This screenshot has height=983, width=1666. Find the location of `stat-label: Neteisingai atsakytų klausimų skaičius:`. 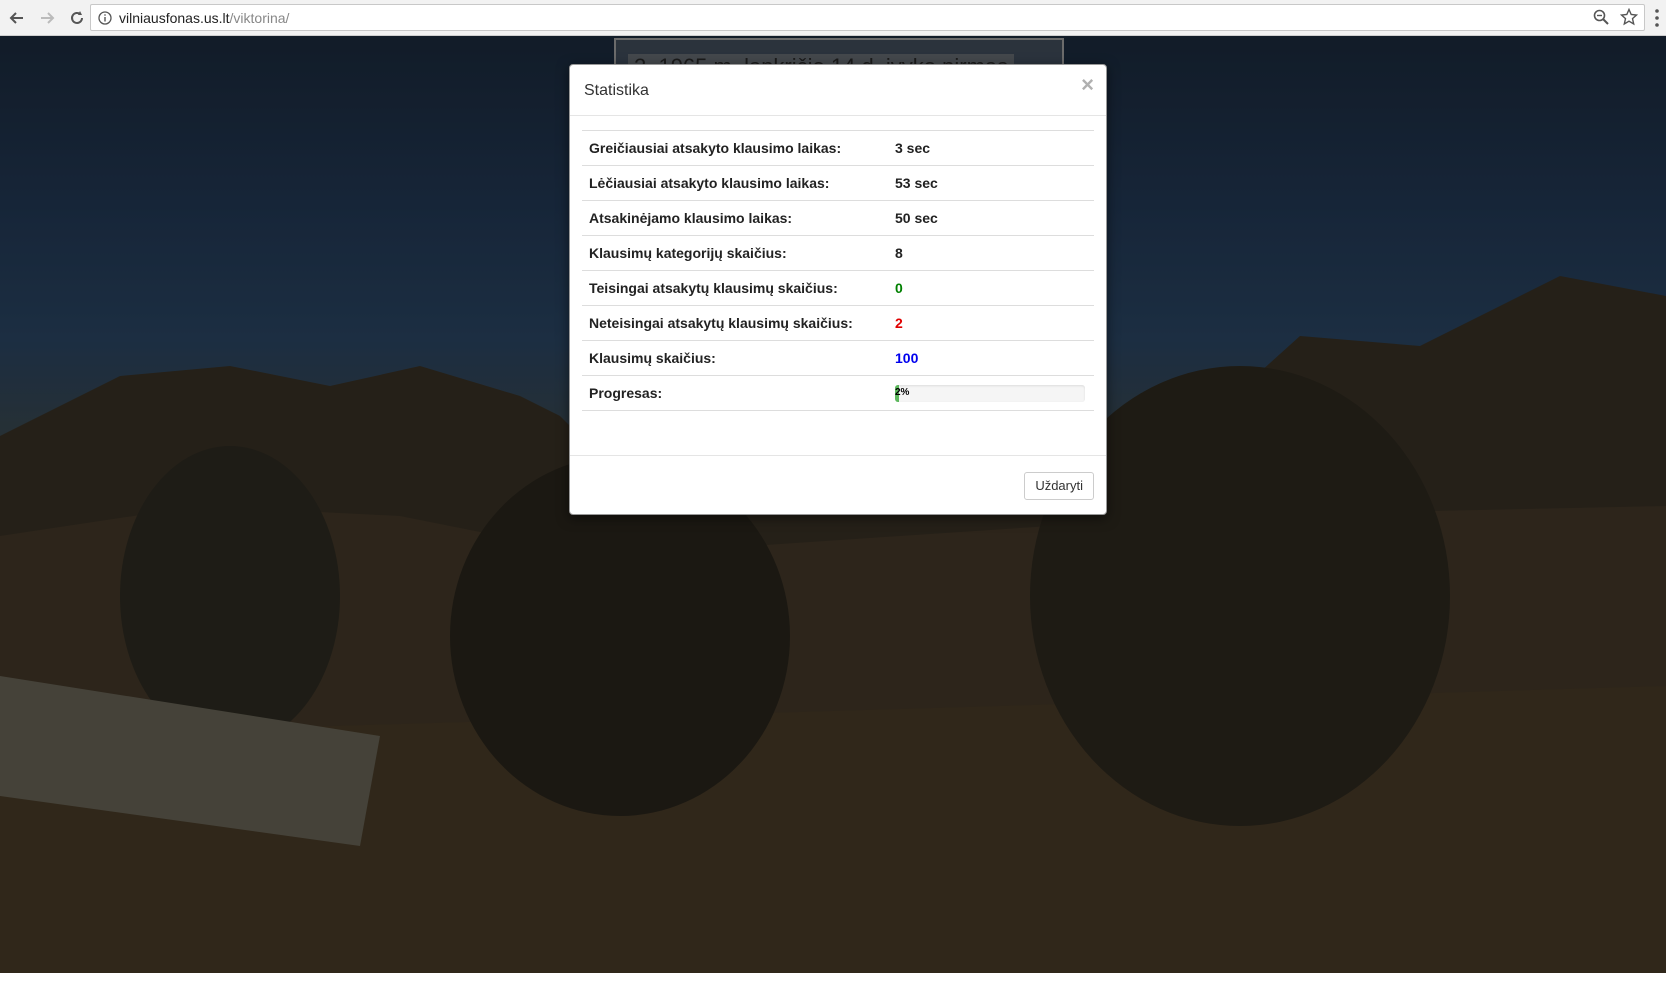

stat-label: Neteisingai atsakytų klausimų skaičius: is located at coordinates (735, 323).